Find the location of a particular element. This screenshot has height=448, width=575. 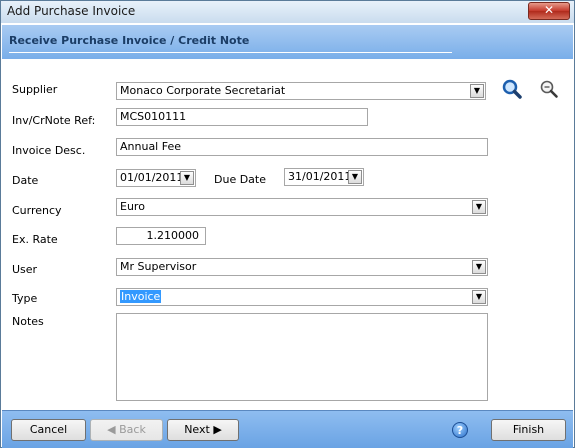

wizard-title: Receive Purchase Invoice / Credit Note is located at coordinates (129, 40).